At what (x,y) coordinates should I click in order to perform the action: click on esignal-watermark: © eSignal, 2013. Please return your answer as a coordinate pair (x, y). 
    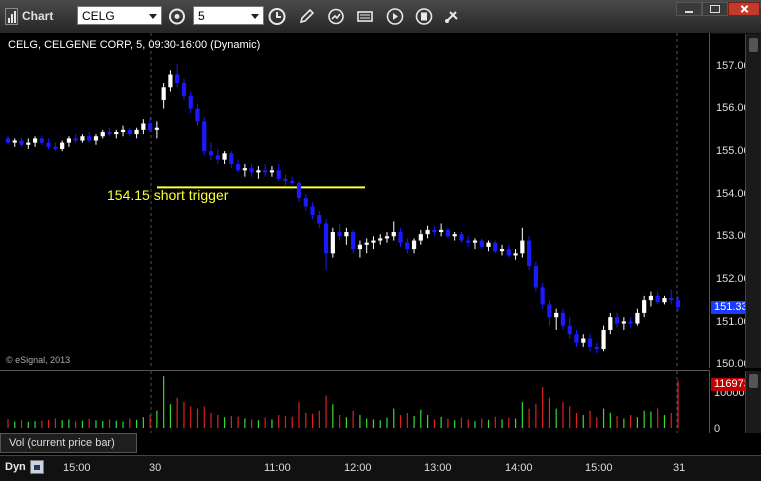
    Looking at the image, I should click on (38, 360).